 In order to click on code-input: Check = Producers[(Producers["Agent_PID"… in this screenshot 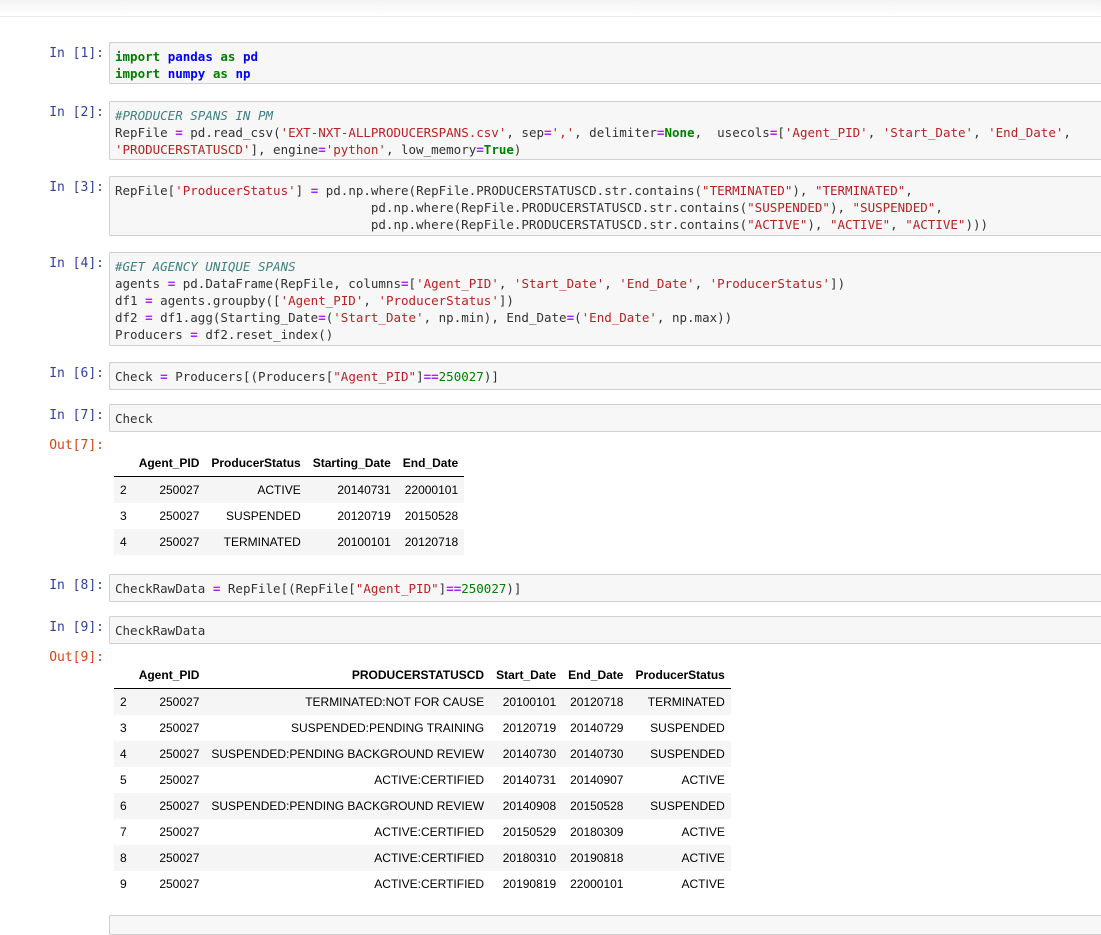, I will do `click(605, 376)`.